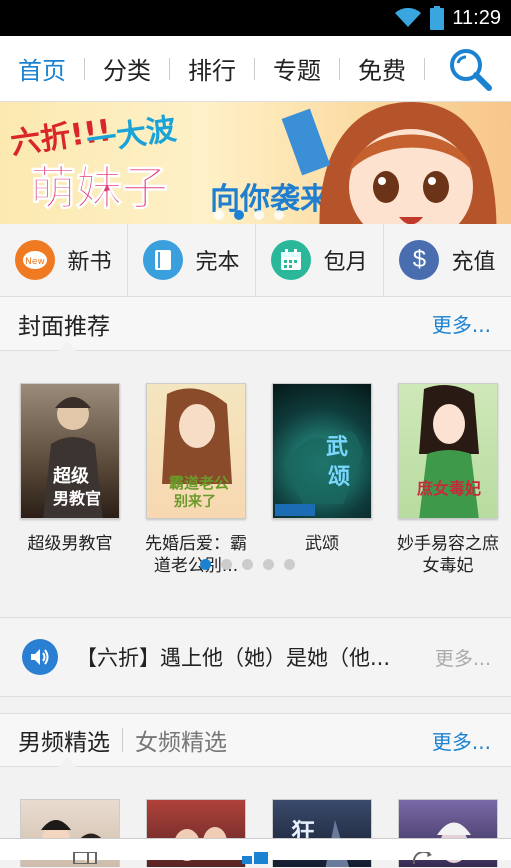 The height and width of the screenshot is (868, 511). I want to click on dollar-icon: $, so click(419, 260).